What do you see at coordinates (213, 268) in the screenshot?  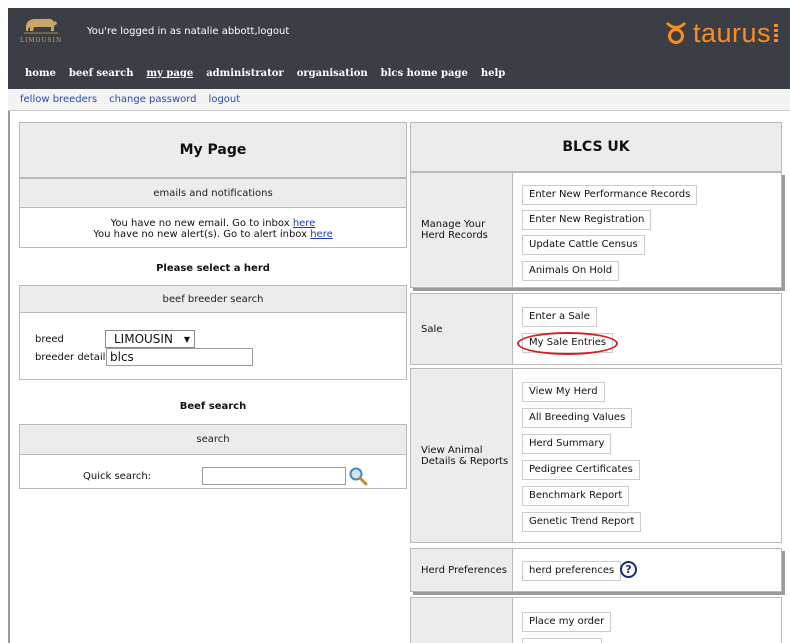 I see `select-herd-heading: Please select a herd` at bounding box center [213, 268].